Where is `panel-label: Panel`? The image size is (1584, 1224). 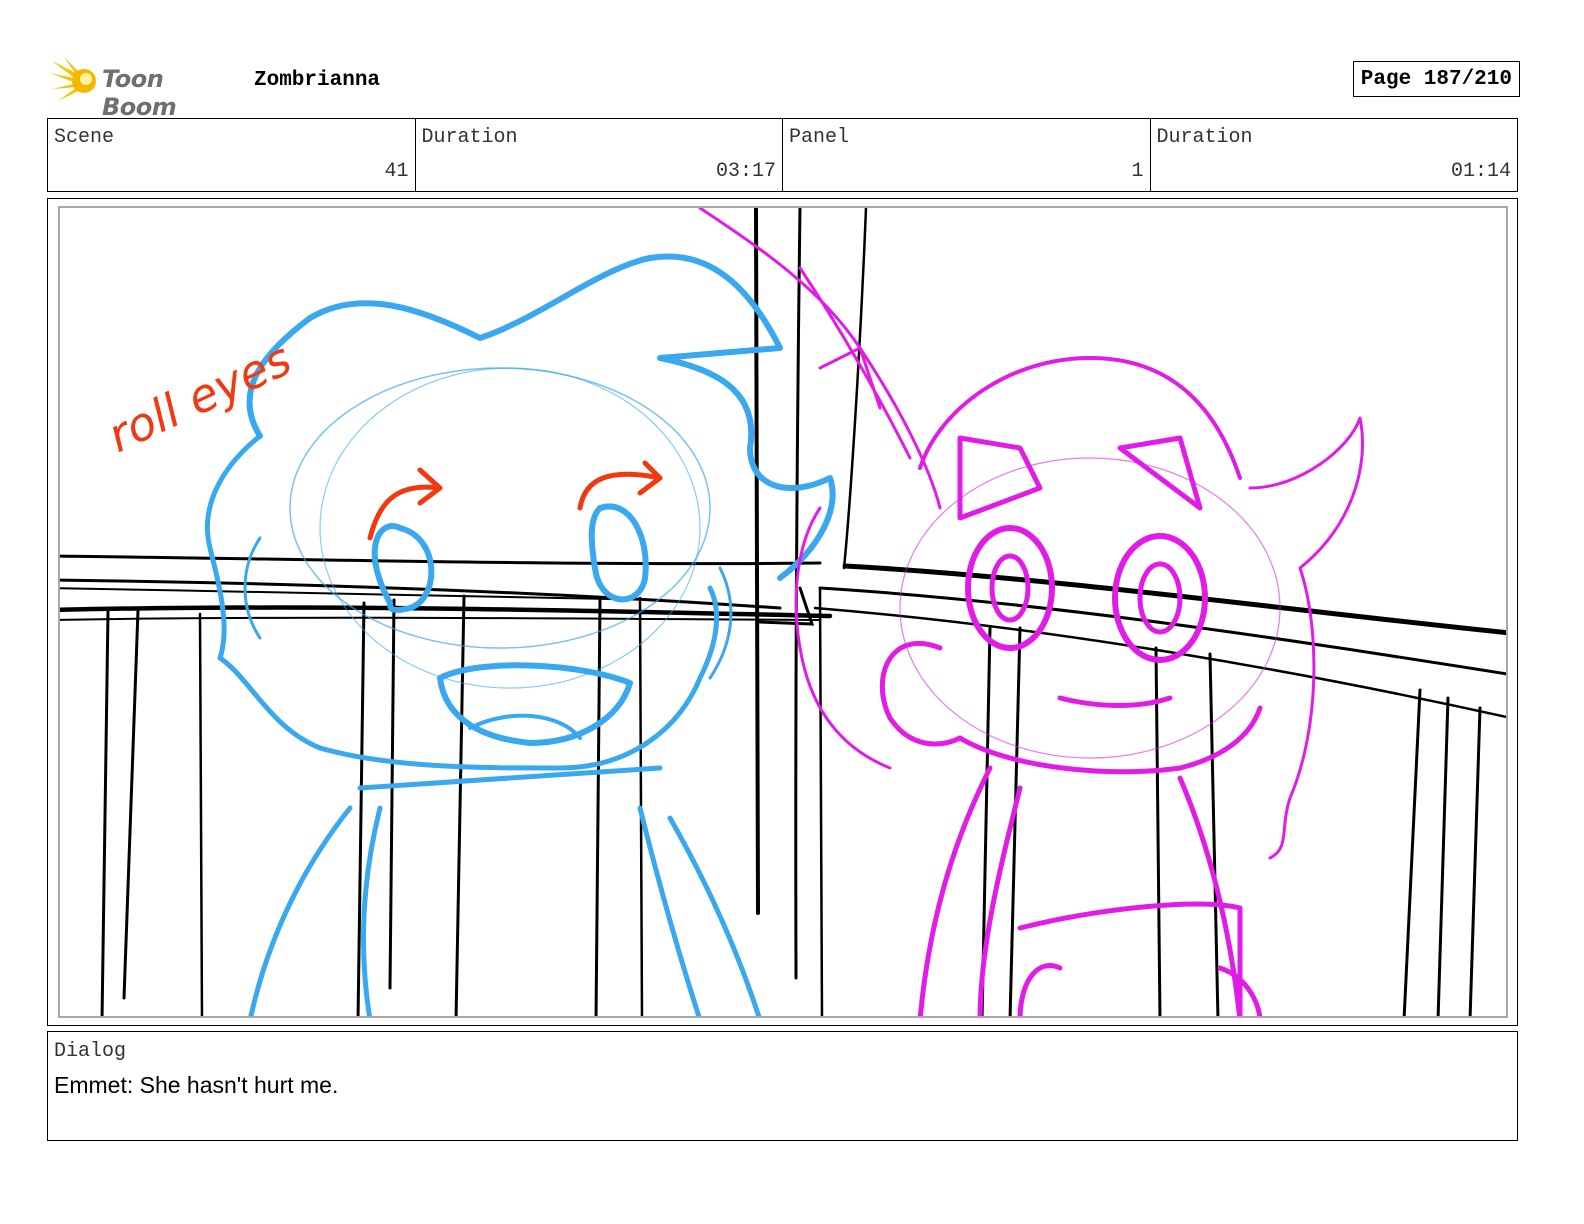 panel-label: Panel is located at coordinates (819, 137).